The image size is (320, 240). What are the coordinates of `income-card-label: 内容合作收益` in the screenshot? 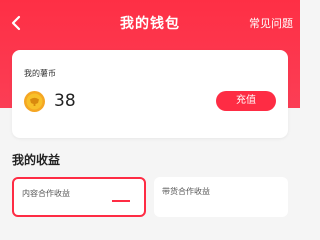 It's located at (46, 193).